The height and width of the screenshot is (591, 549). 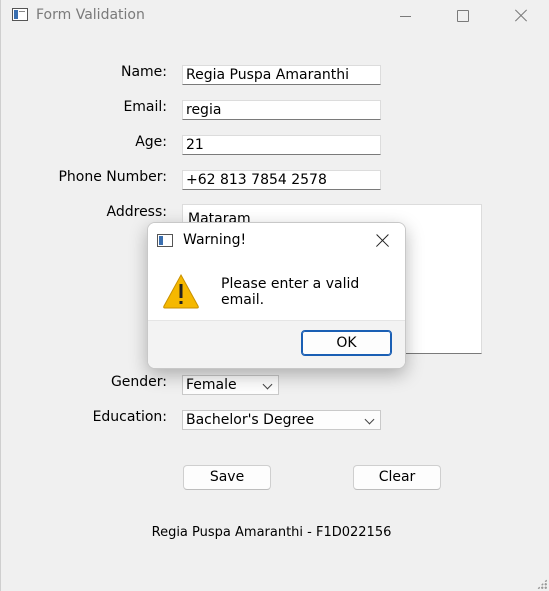 I want to click on minimize-icon, so click(x=405, y=16).